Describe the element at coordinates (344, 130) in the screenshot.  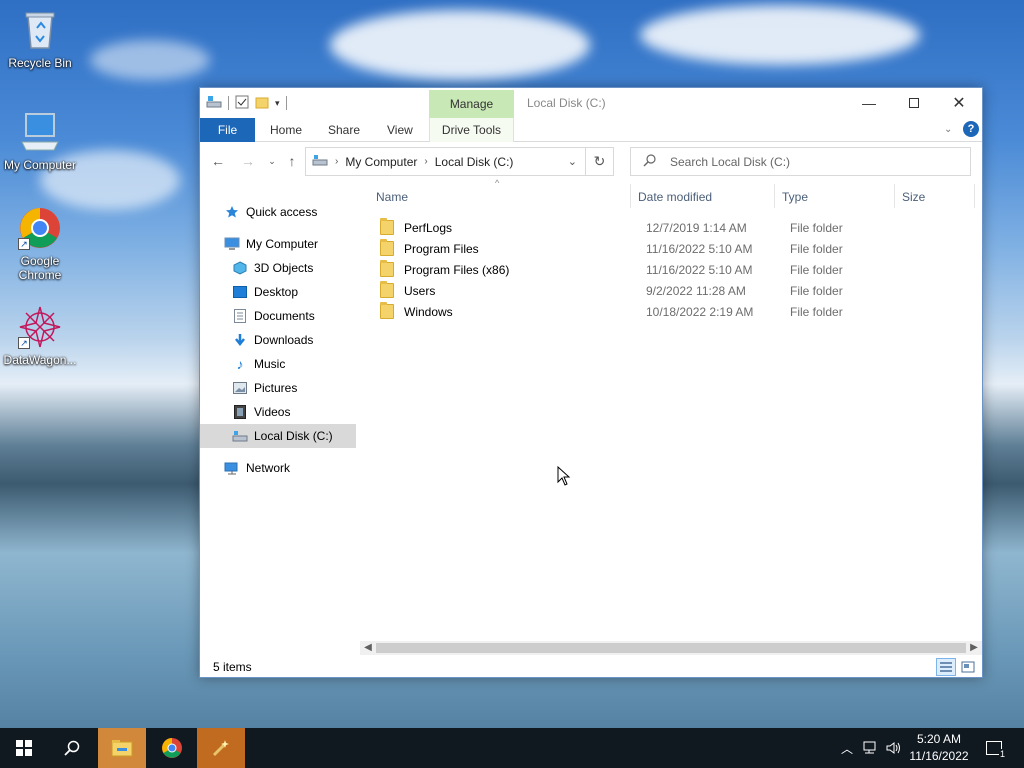
I see `tab-share: Share` at that location.